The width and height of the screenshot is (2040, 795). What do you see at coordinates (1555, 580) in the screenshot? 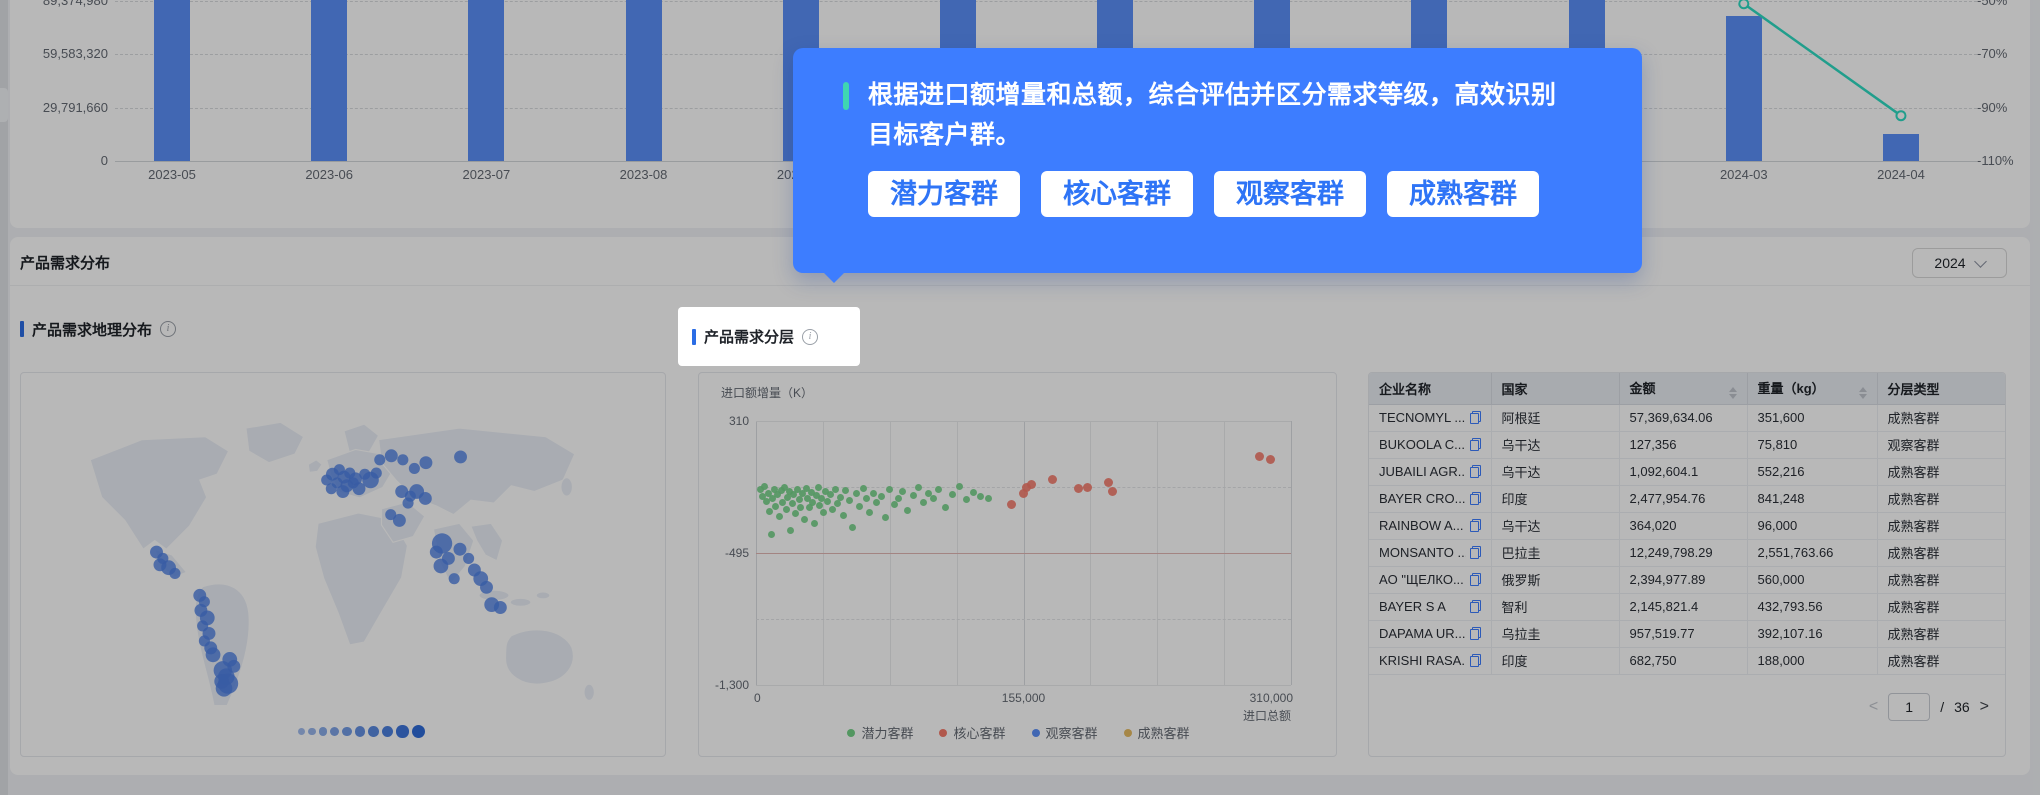
I see `country-cell: 俄罗斯` at bounding box center [1555, 580].